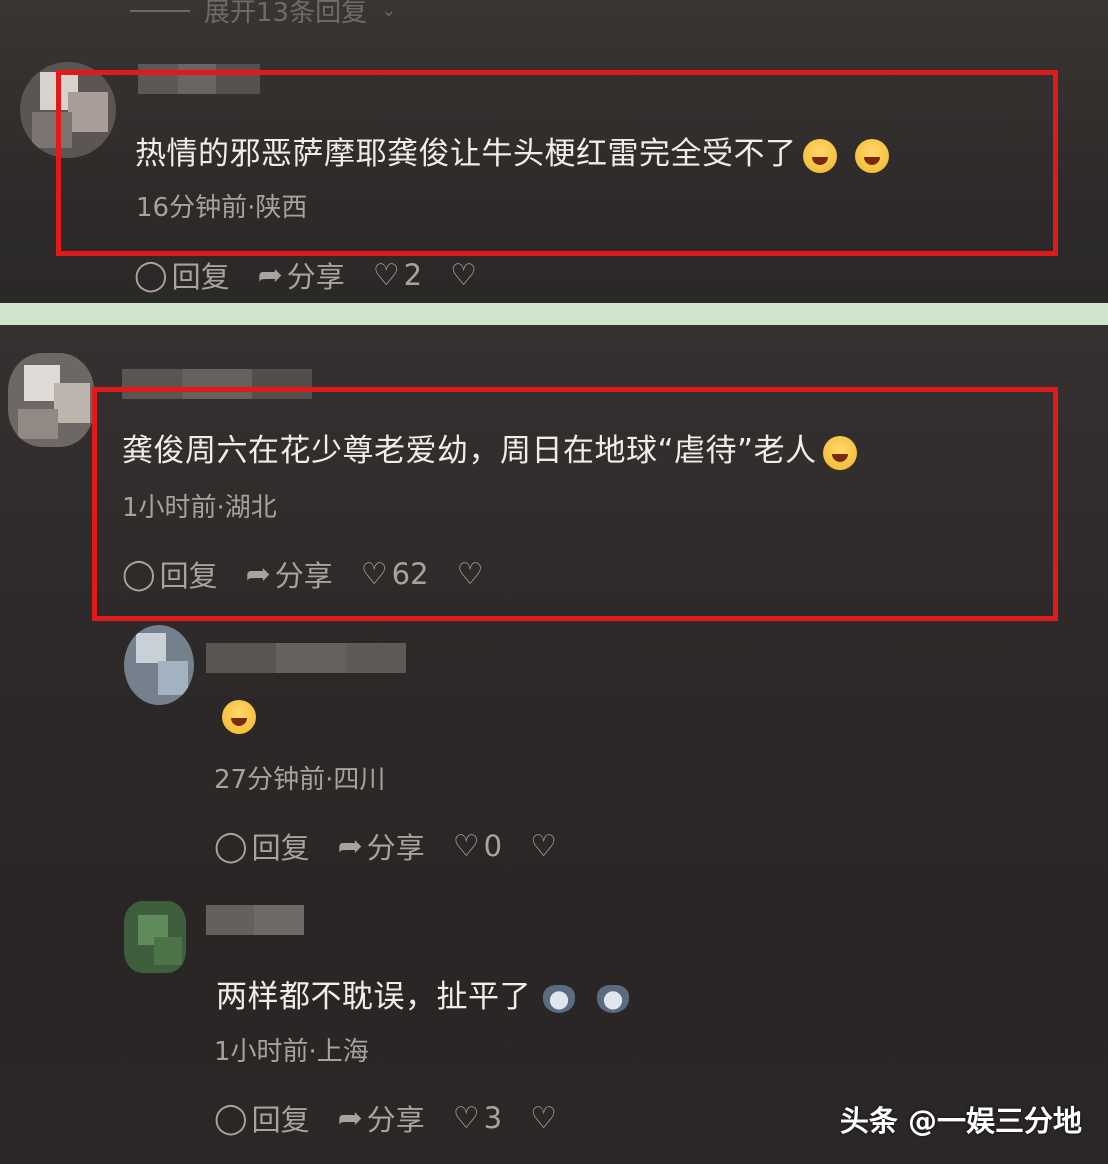 Image resolution: width=1108 pixels, height=1164 pixels. I want to click on expand-replies-label: 展开13条回复, so click(286, 14).